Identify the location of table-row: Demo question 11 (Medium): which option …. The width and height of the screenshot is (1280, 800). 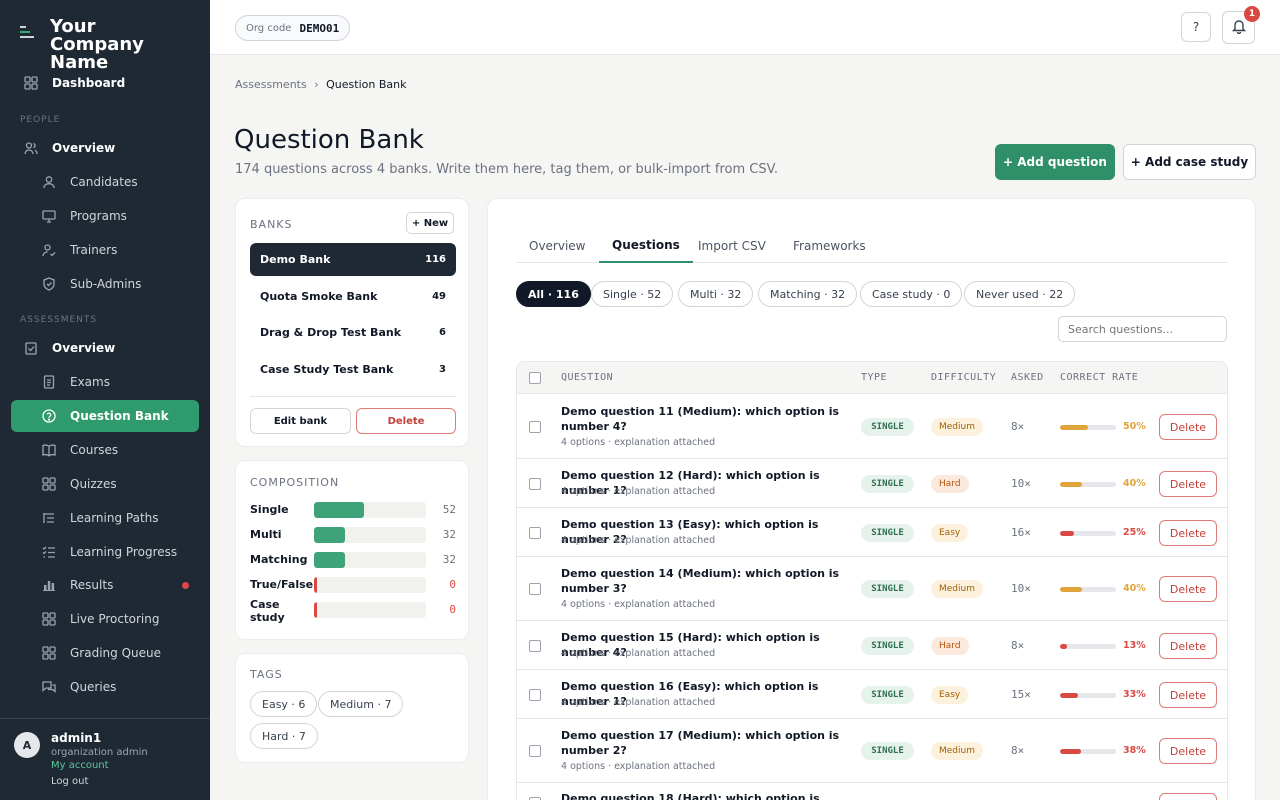
(872, 427).